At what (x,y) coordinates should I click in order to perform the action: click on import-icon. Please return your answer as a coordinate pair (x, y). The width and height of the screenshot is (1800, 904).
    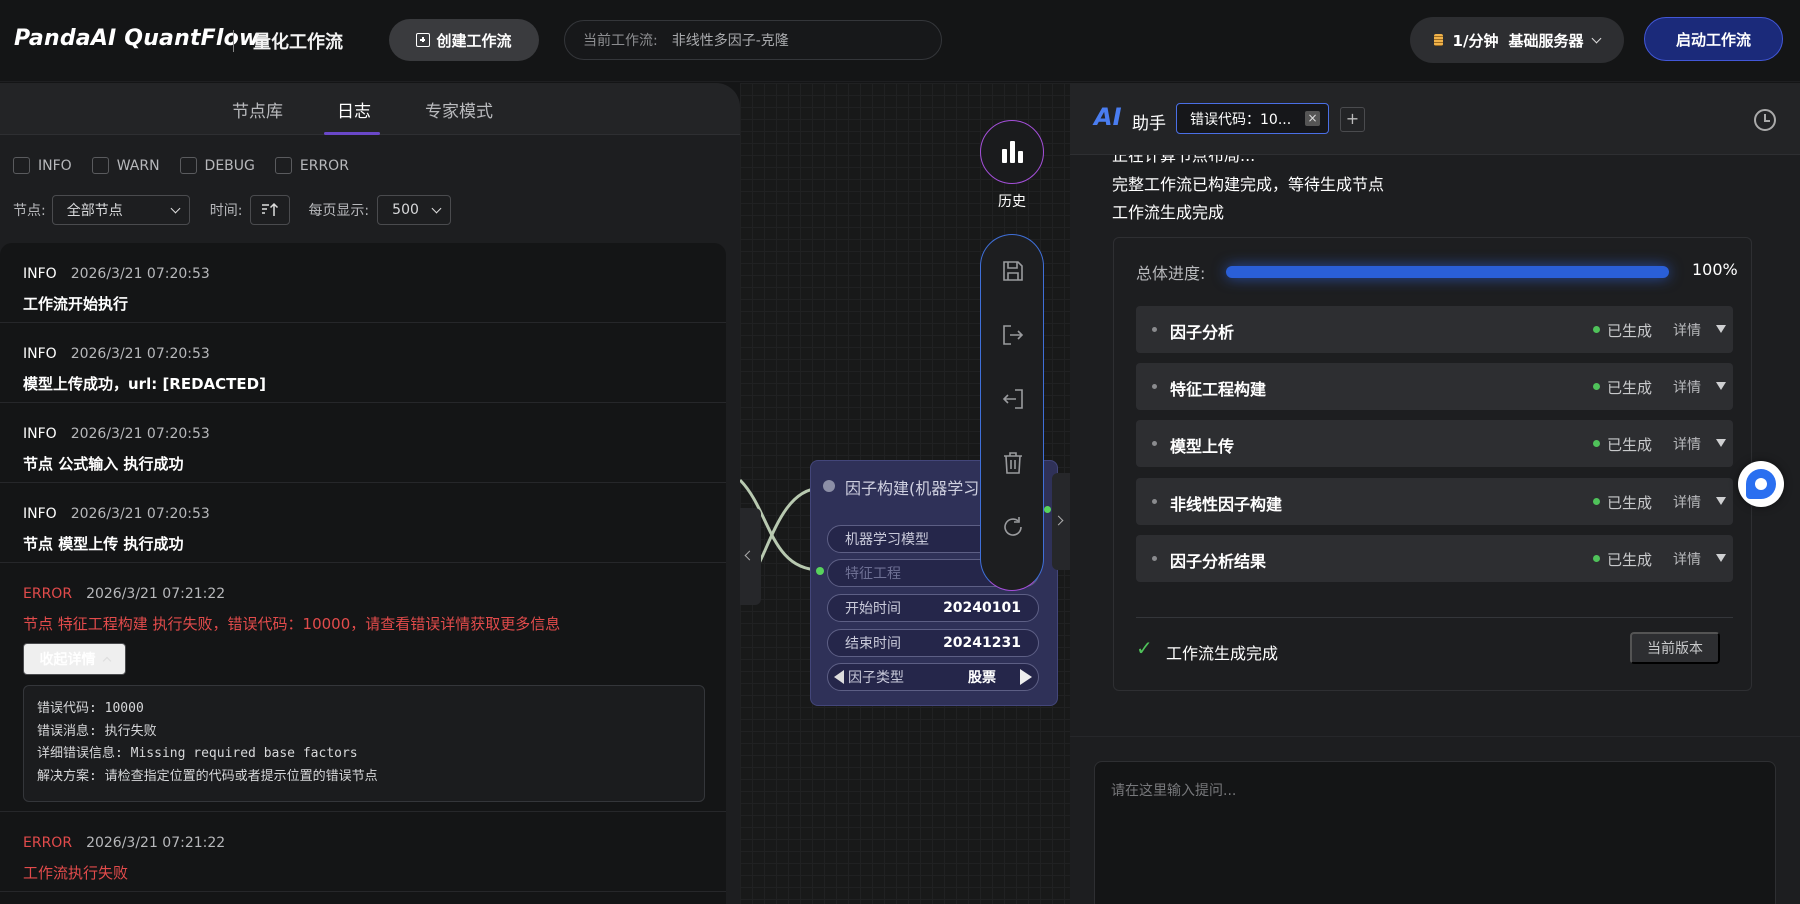
    Looking at the image, I should click on (1013, 399).